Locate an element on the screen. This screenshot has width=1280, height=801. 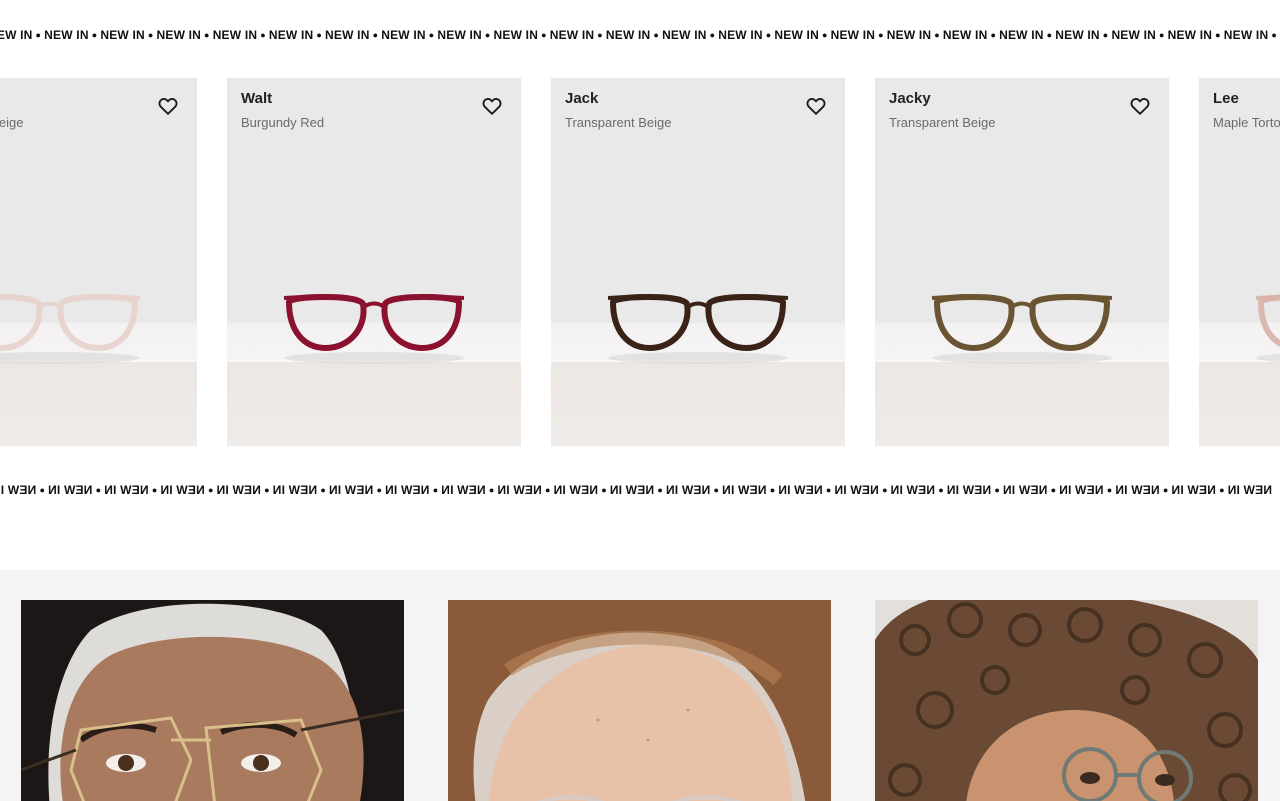
product-card: Jack Transparent Beige is located at coordinates (698, 262).